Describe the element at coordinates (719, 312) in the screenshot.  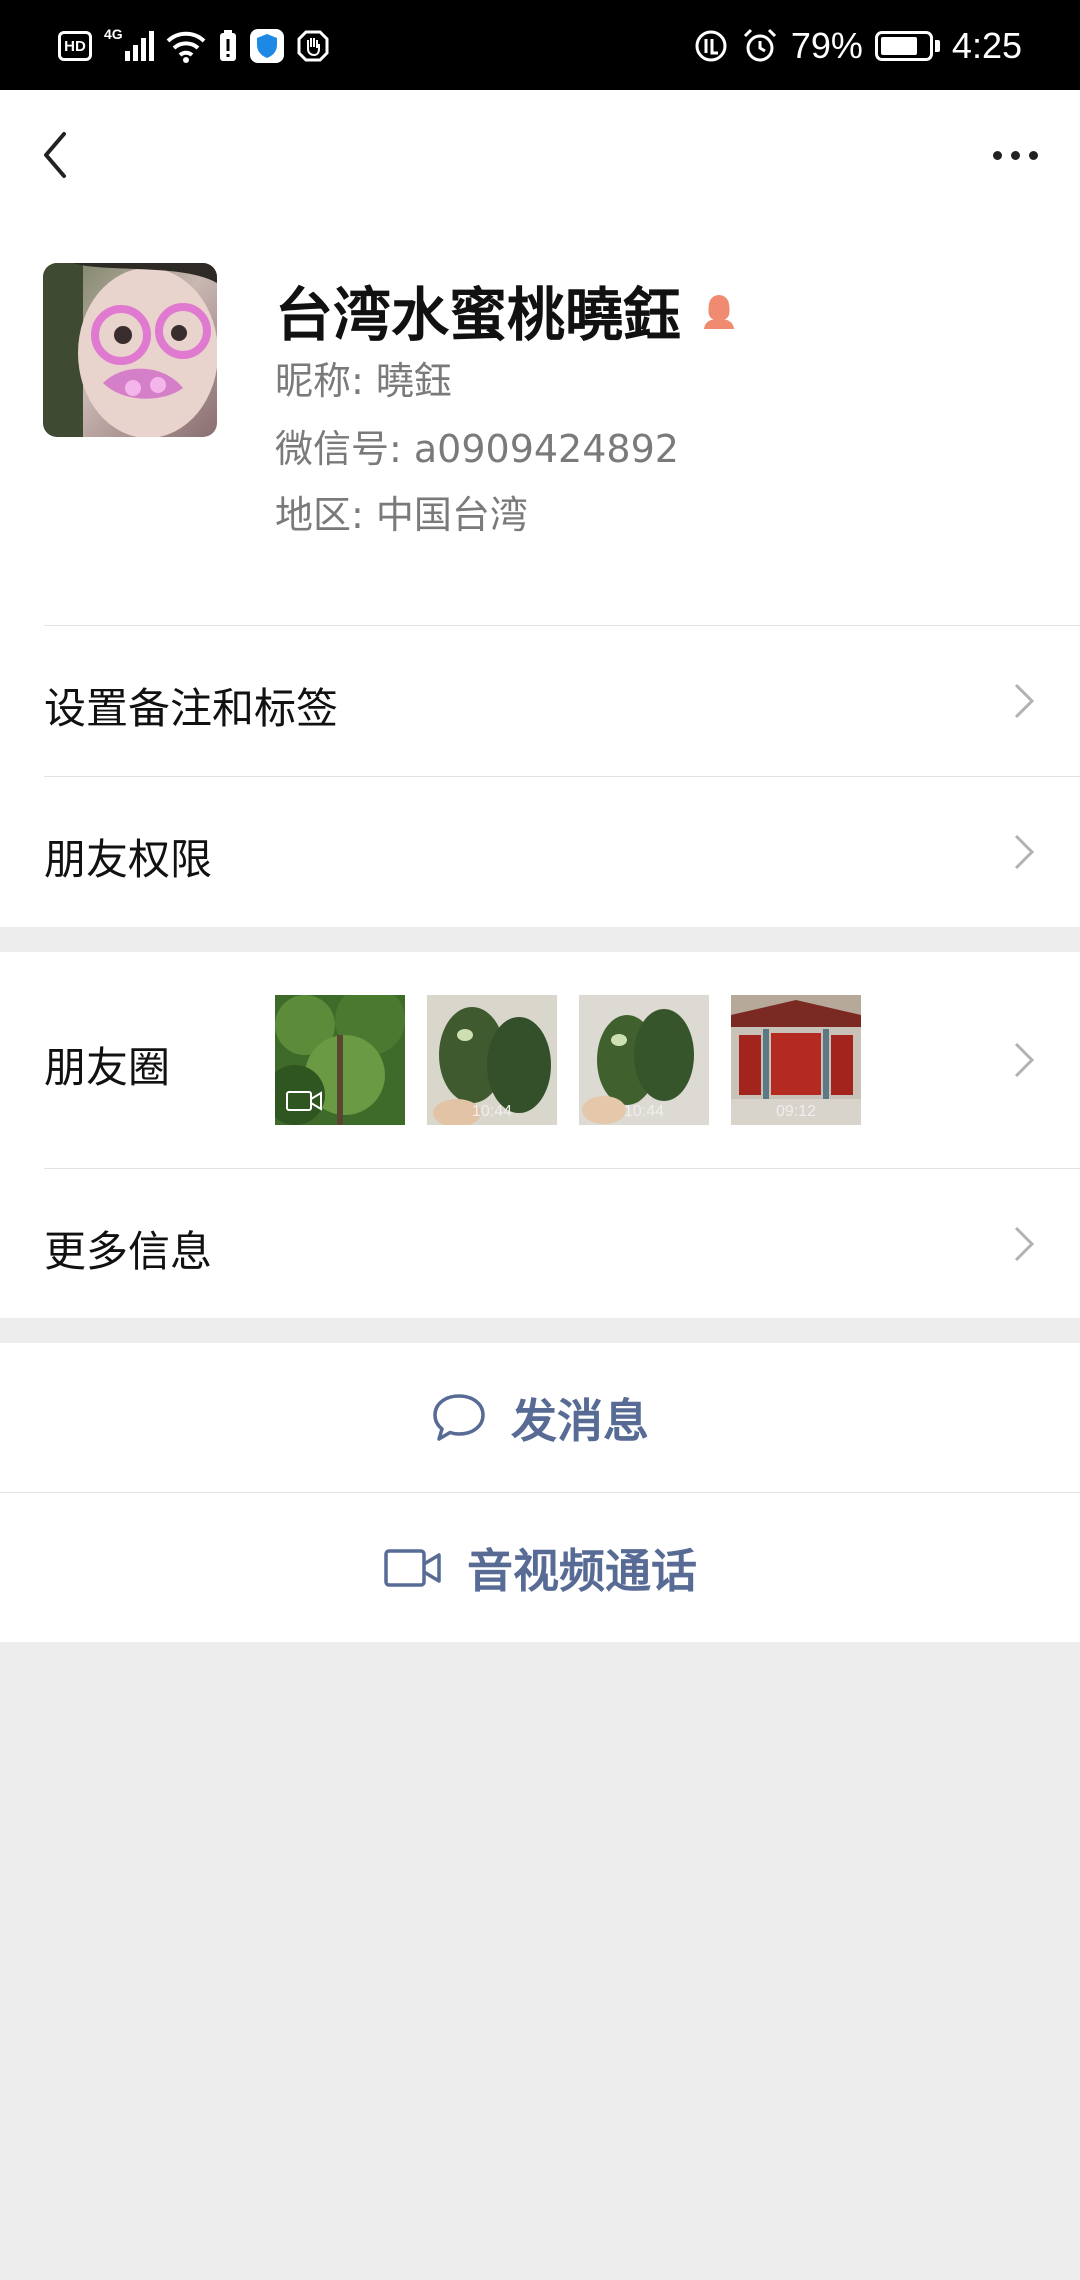
I see `female-gender-icon` at that location.